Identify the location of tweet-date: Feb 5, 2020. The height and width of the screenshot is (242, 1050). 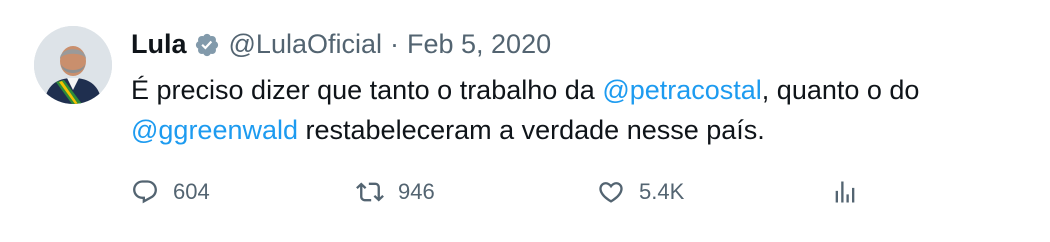
(479, 44).